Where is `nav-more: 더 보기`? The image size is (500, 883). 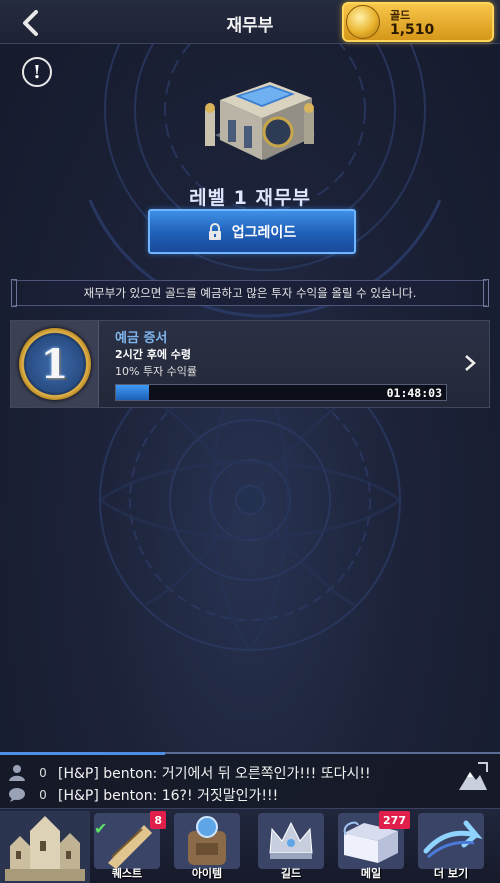
nav-more: 더 보기 is located at coordinates (451, 847).